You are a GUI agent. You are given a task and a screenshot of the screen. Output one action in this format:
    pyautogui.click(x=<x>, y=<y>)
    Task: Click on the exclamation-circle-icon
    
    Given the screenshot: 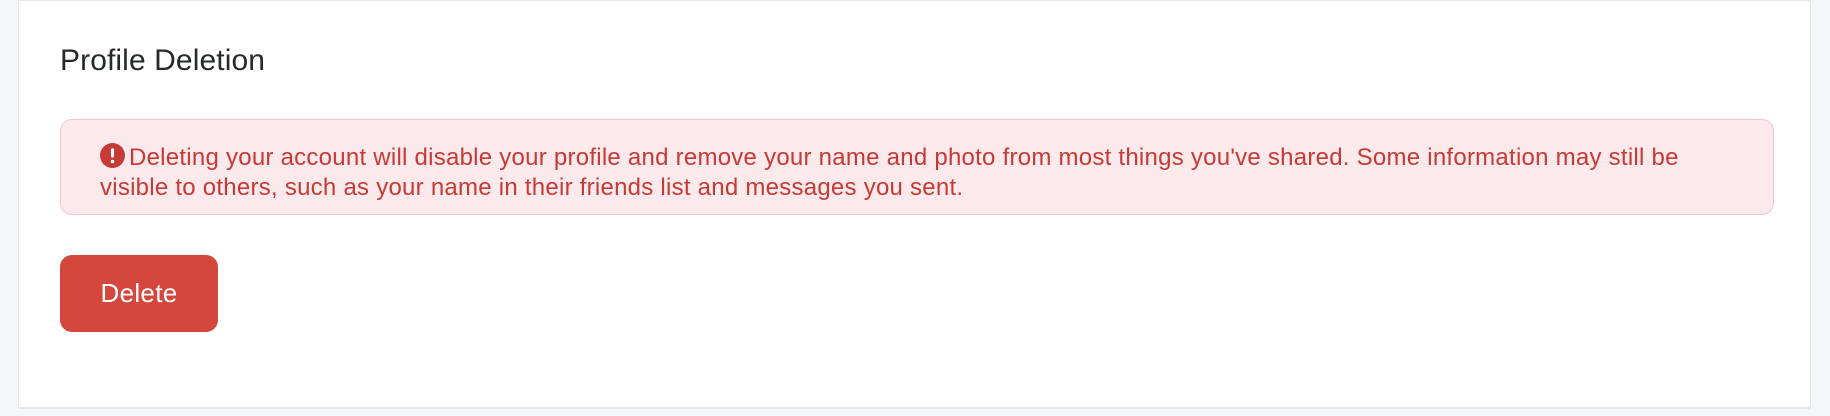 What is the action you would take?
    pyautogui.click(x=112, y=155)
    